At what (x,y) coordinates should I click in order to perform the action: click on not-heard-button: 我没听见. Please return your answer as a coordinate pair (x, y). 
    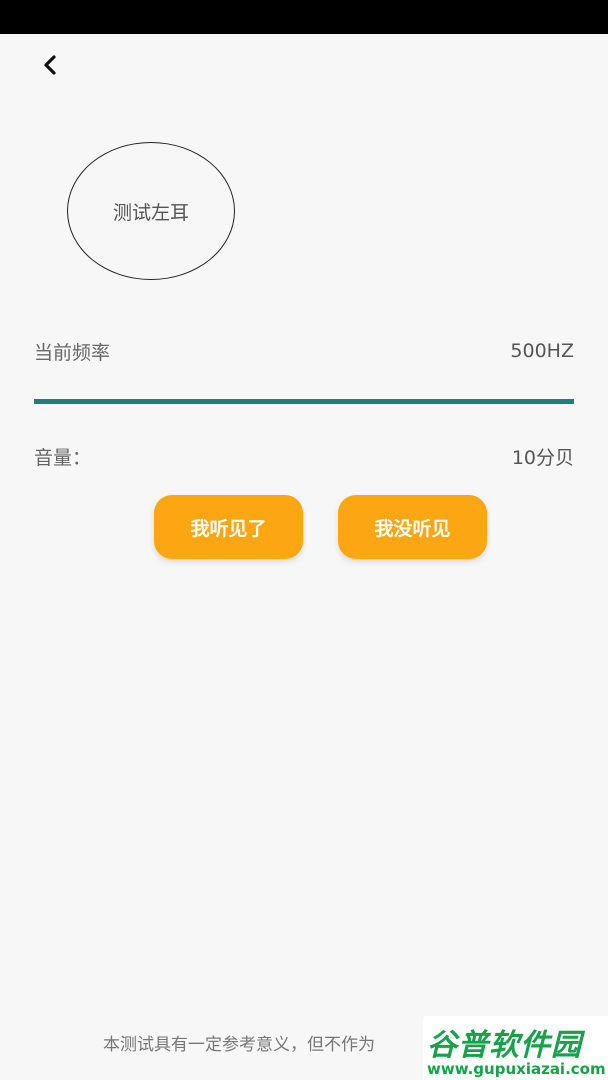
    Looking at the image, I should click on (412, 527).